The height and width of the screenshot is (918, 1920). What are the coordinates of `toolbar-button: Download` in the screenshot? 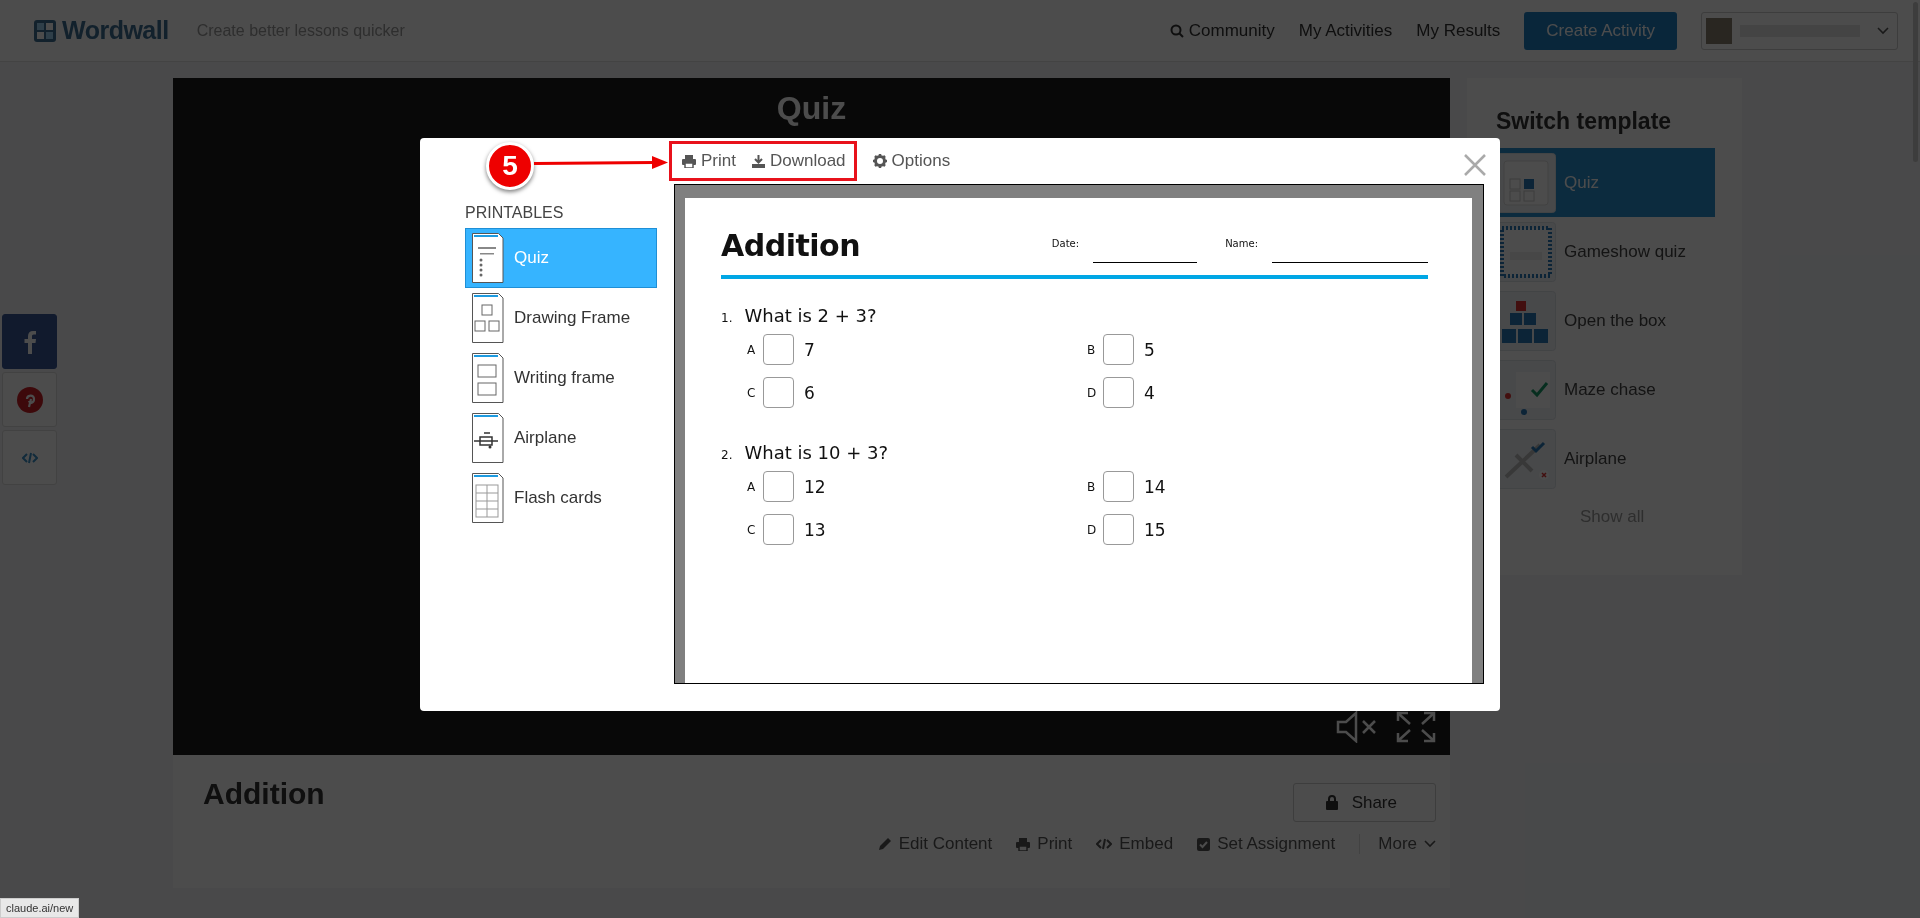 It's located at (798, 161).